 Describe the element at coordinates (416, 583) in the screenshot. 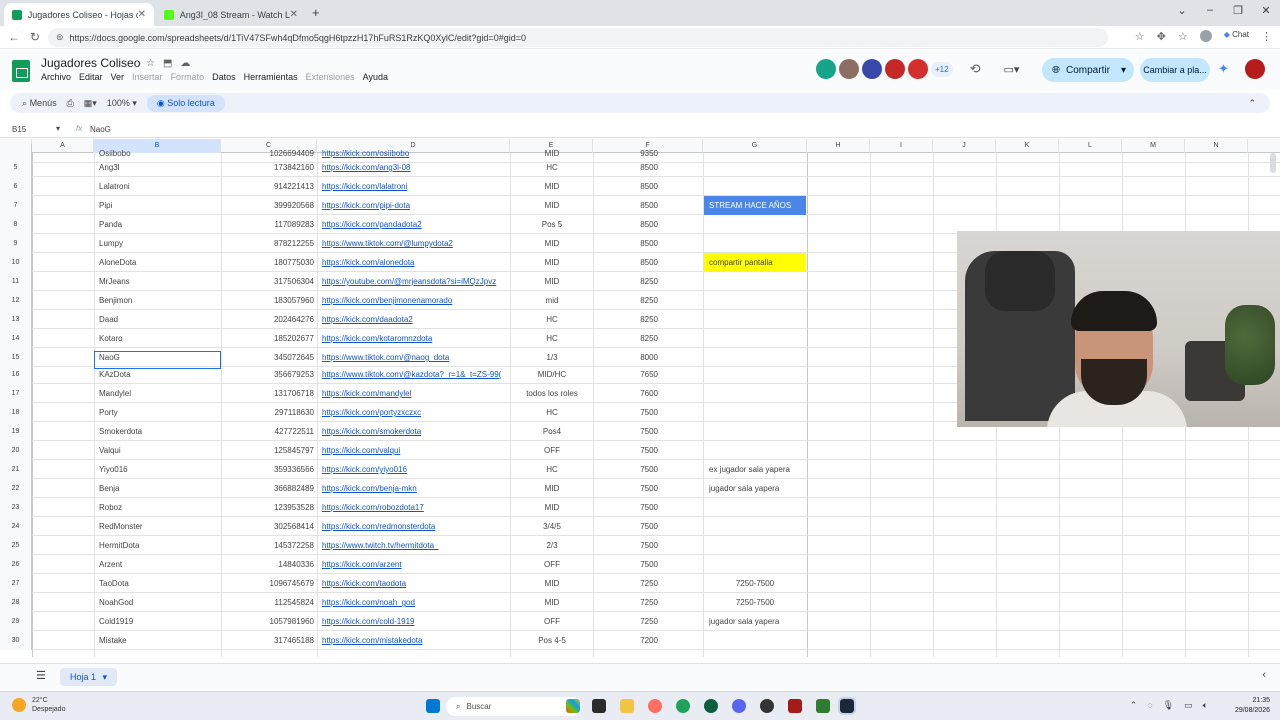

I see `cell-link: https://kick.com/taodota` at that location.